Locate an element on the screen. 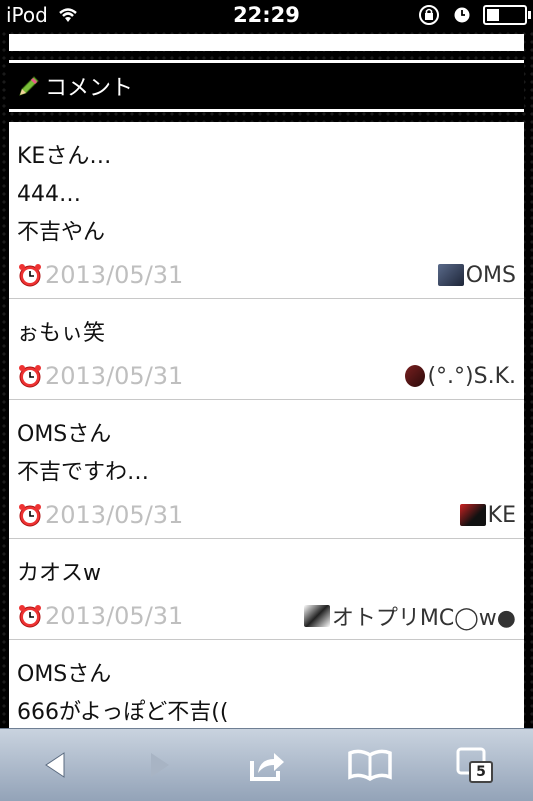  pencil-icon is located at coordinates (29, 86).